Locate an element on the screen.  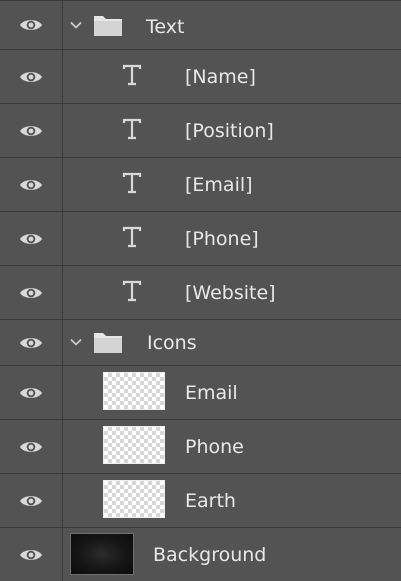
layer-row-pixel-email: Email is located at coordinates (200, 393).